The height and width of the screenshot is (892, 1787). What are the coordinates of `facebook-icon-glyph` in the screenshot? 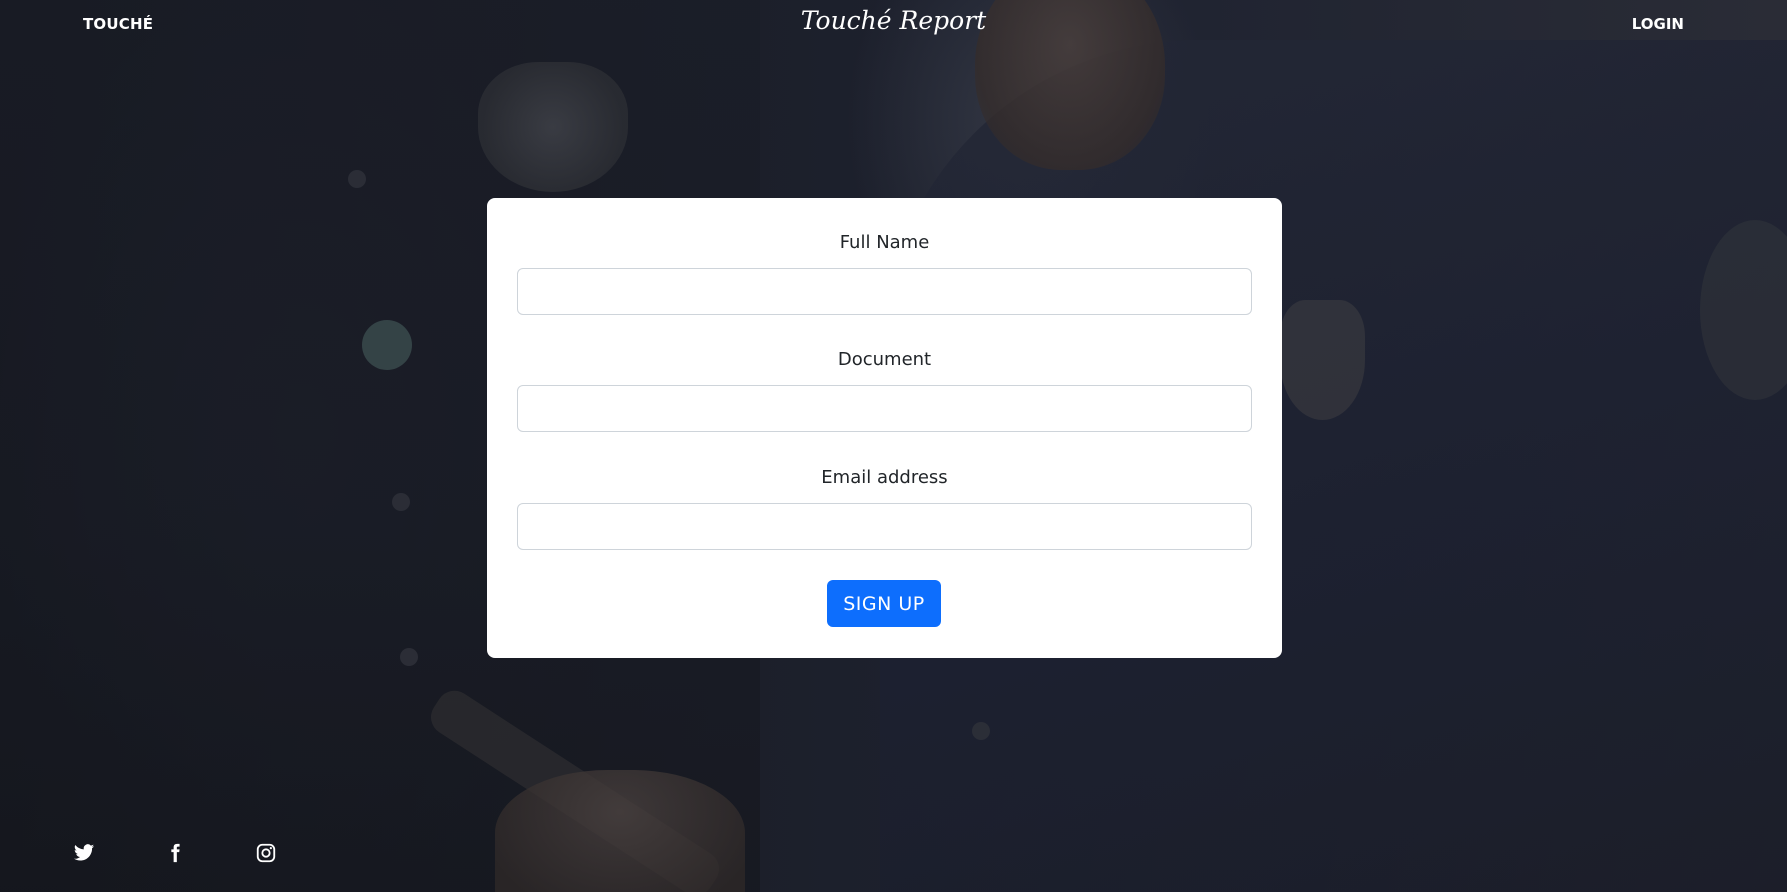 It's located at (175, 853).